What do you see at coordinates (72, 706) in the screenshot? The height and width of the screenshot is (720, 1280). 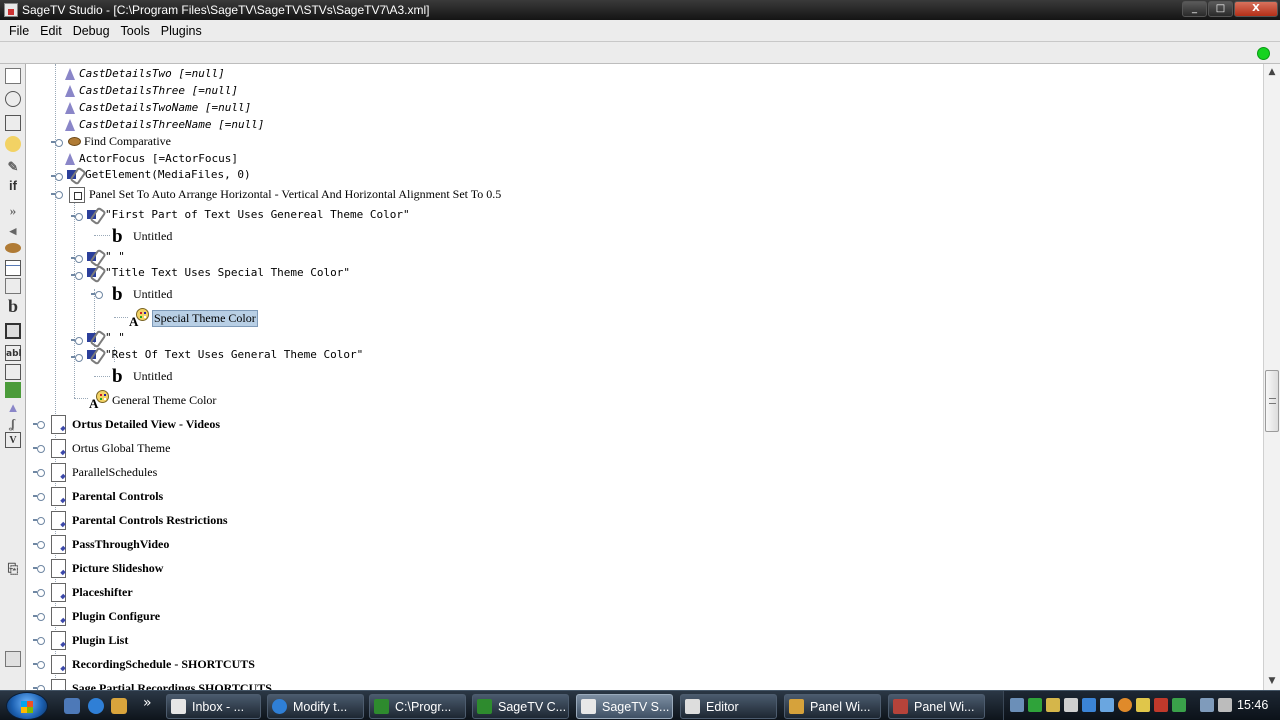 I see `show-desktop-icon` at bounding box center [72, 706].